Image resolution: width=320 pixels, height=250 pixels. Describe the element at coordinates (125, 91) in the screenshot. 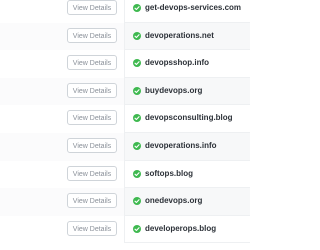

I see `domain-row: View Details buydevops.org` at that location.